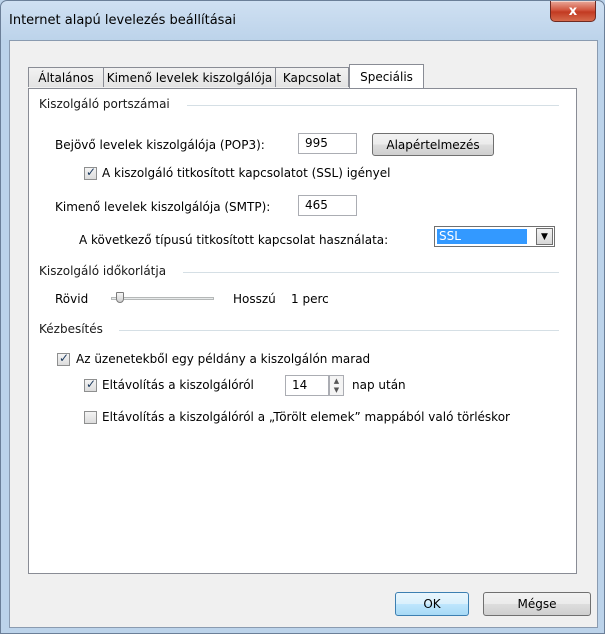 This screenshot has height=634, width=605. I want to click on tab-label: Általános, so click(66, 77).